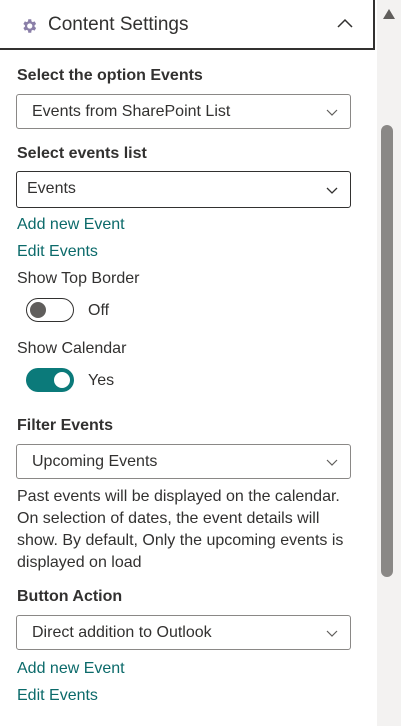 The width and height of the screenshot is (401, 726). What do you see at coordinates (183, 189) in the screenshot?
I see `events-list-dropdown: Events` at bounding box center [183, 189].